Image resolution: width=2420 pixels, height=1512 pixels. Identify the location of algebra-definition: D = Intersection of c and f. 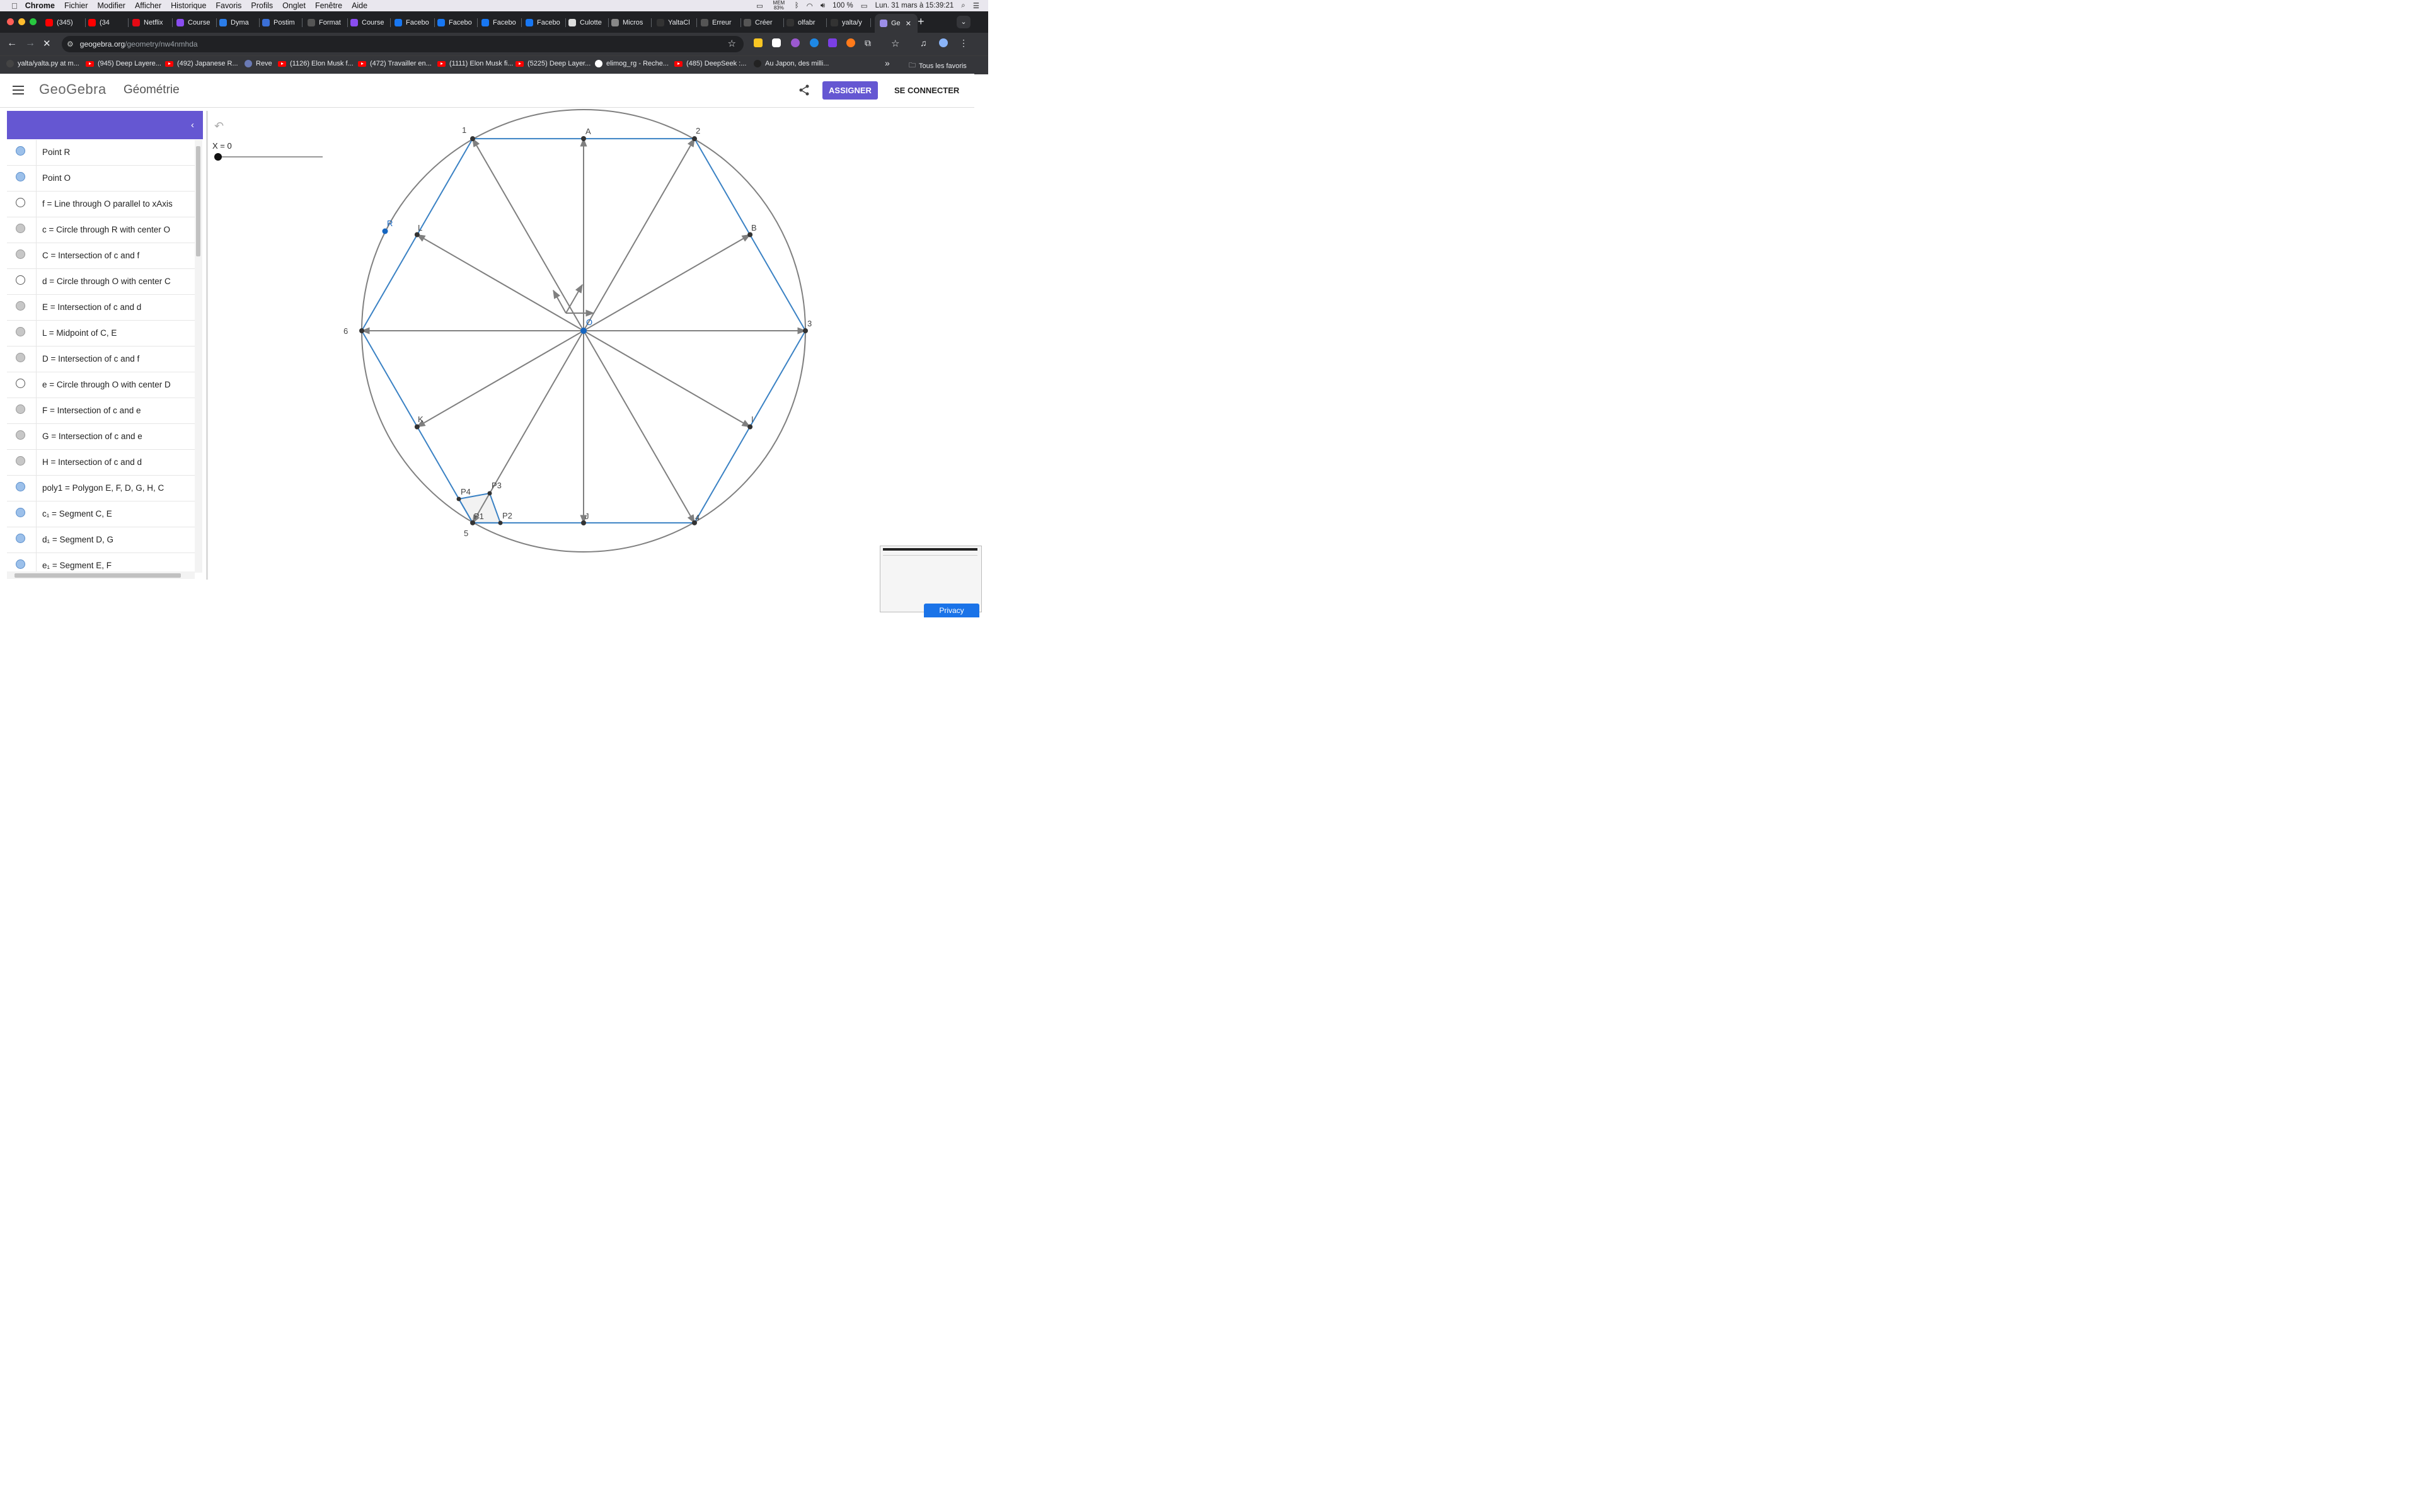
(91, 359).